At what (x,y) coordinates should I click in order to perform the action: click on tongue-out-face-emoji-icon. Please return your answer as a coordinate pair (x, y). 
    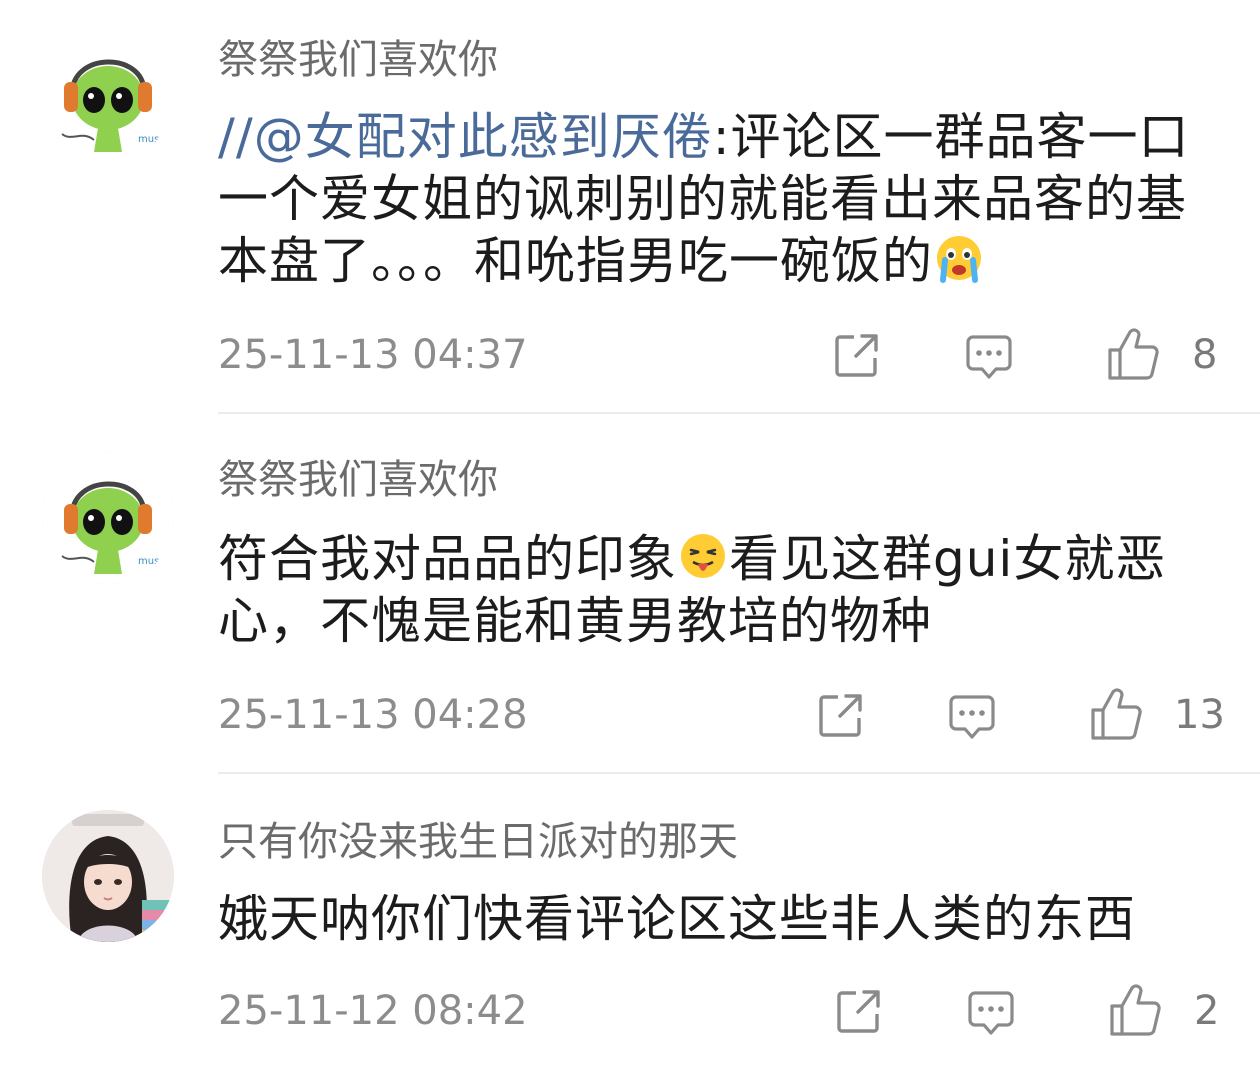
    Looking at the image, I should click on (703, 556).